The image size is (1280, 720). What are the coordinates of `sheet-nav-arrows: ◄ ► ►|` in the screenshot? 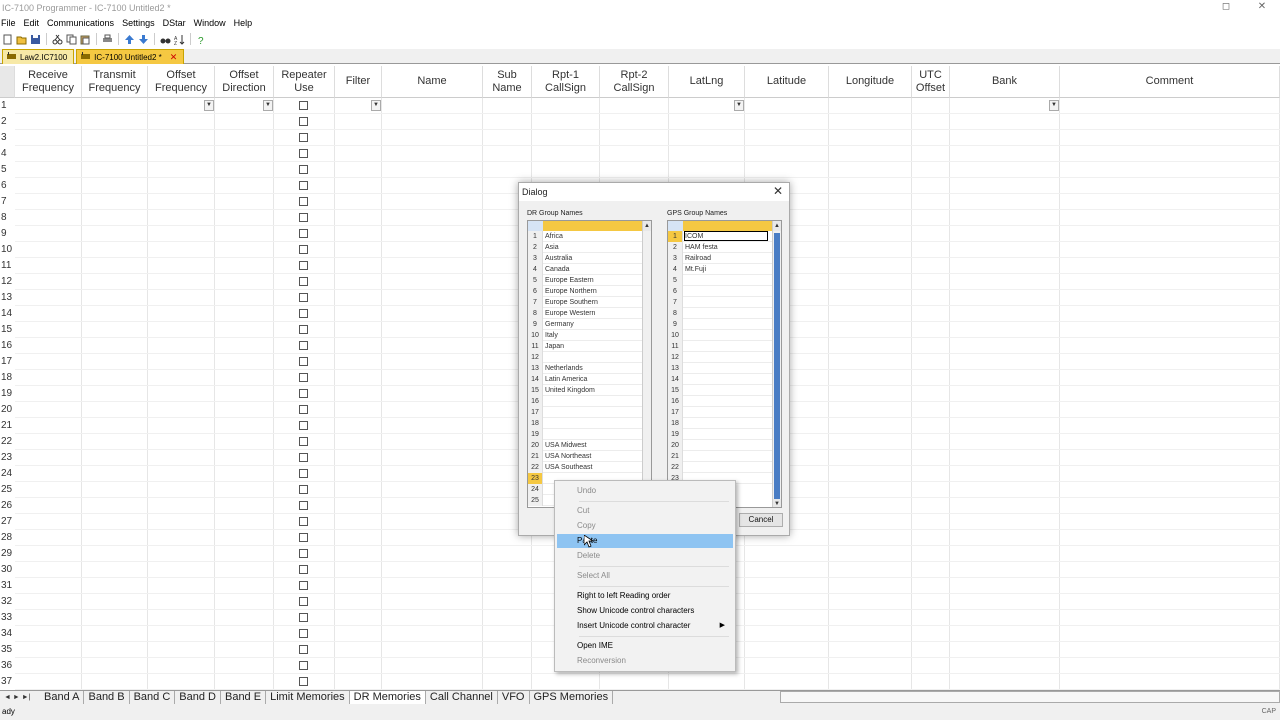 It's located at (20, 697).